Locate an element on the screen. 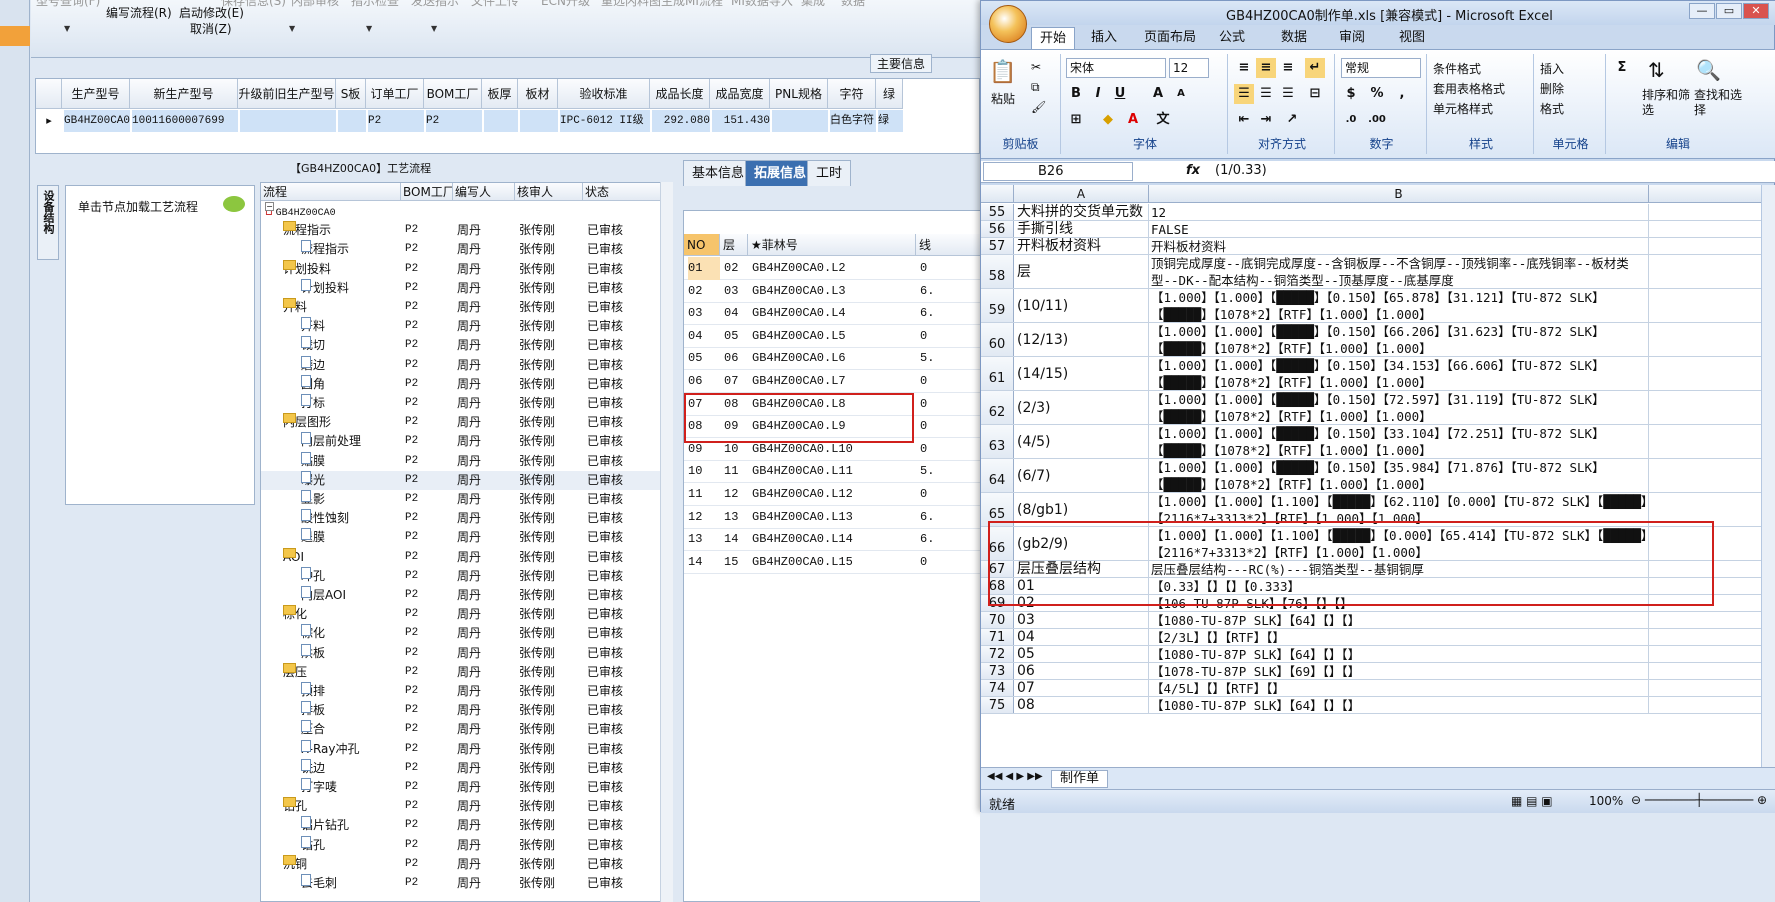 The image size is (1775, 902). fx-icon: fx is located at coordinates (1193, 170).